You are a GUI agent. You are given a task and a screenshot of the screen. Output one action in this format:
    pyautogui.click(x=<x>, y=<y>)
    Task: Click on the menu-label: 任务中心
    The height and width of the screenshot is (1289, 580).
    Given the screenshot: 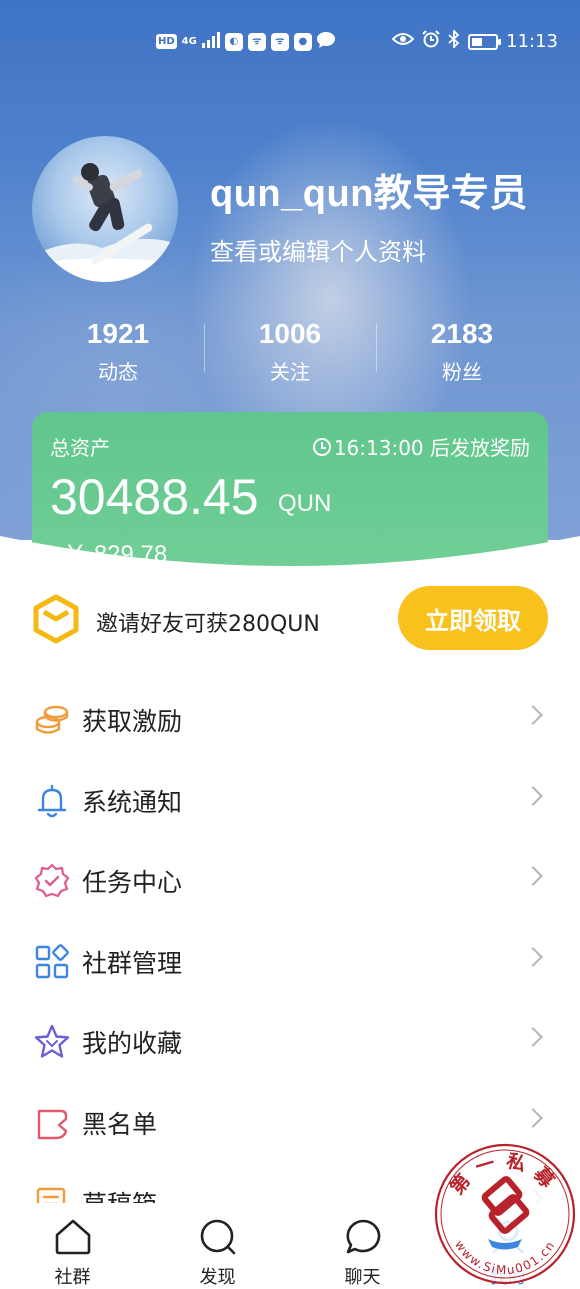 What is the action you would take?
    pyautogui.click(x=132, y=882)
    